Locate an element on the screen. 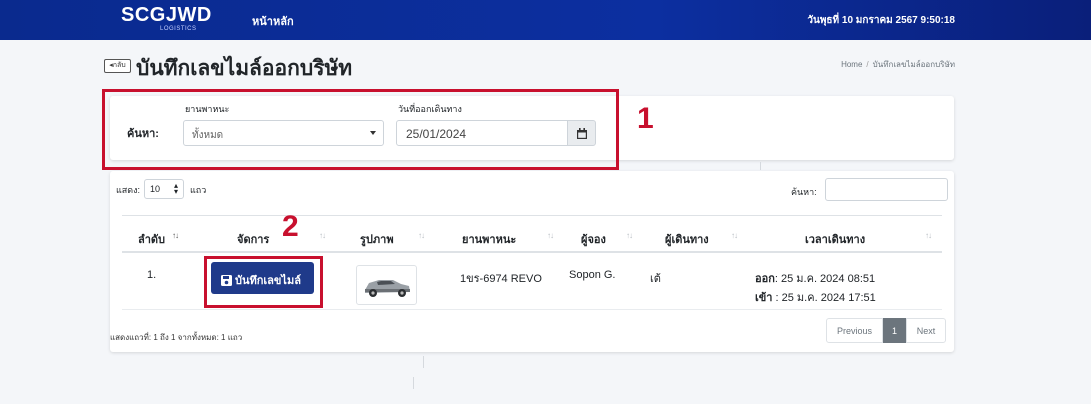 The height and width of the screenshot is (404, 1091). highlight-box-search is located at coordinates (360, 129).